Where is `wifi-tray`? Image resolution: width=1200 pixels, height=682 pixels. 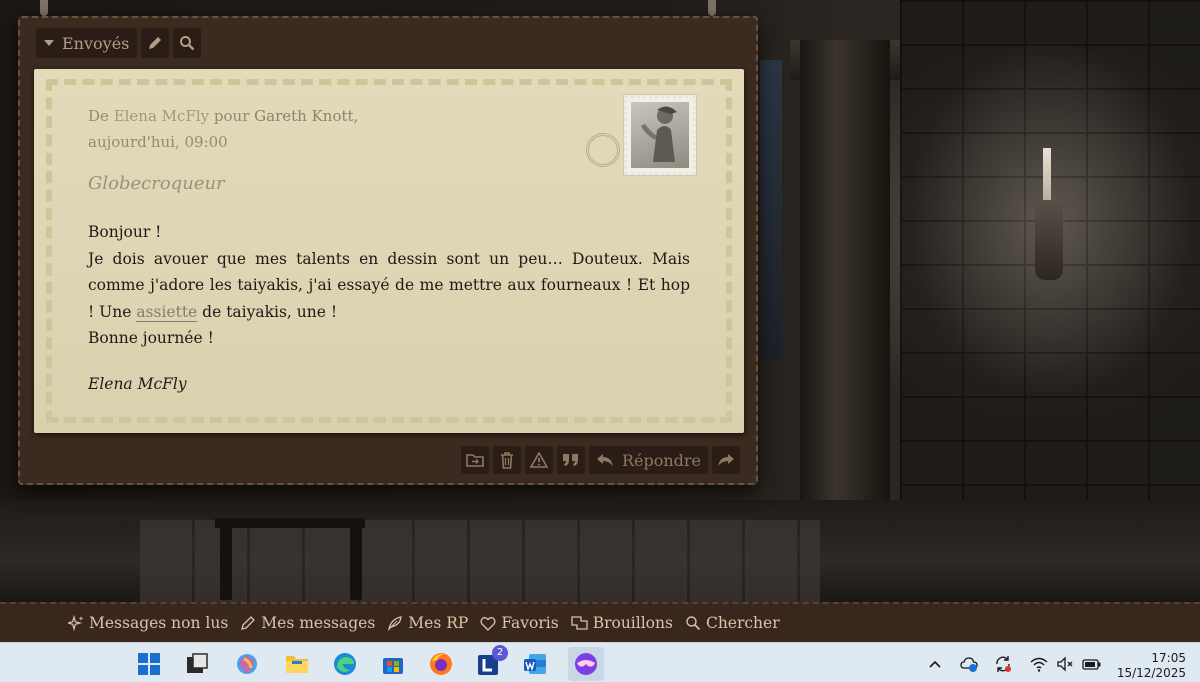 wifi-tray is located at coordinates (1039, 664).